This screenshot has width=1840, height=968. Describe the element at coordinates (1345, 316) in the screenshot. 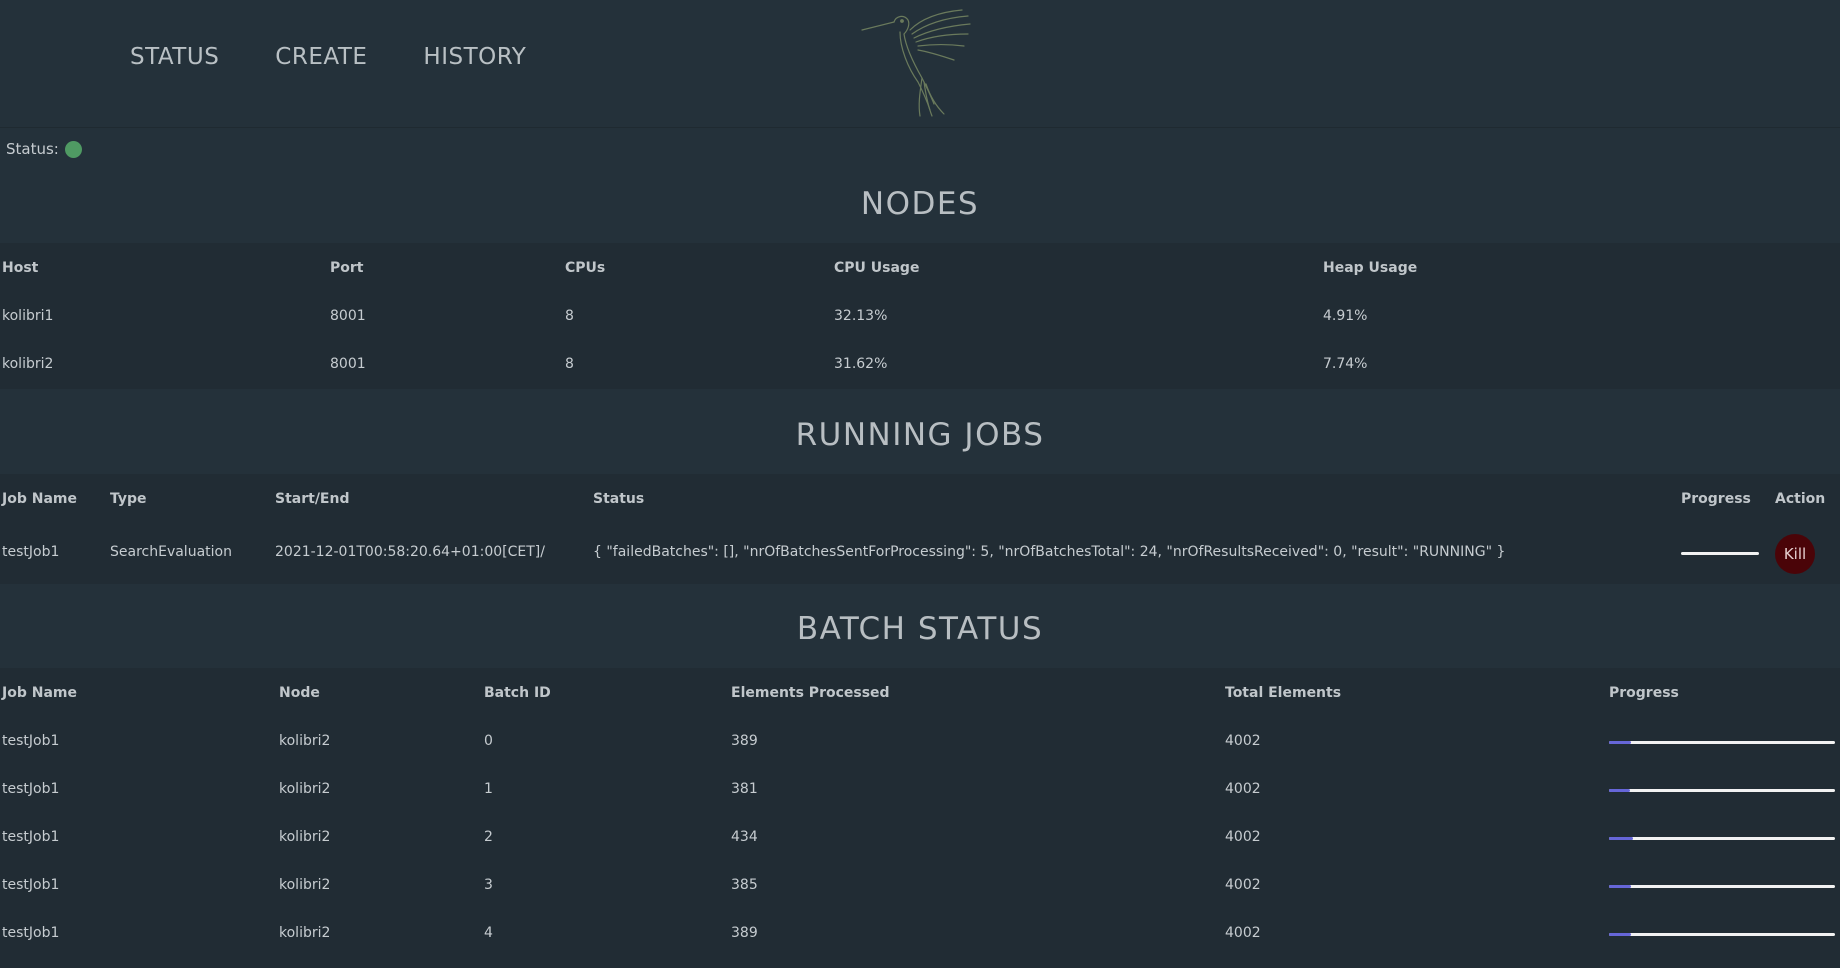

I see `node-heap-usage: 4.91%` at that location.